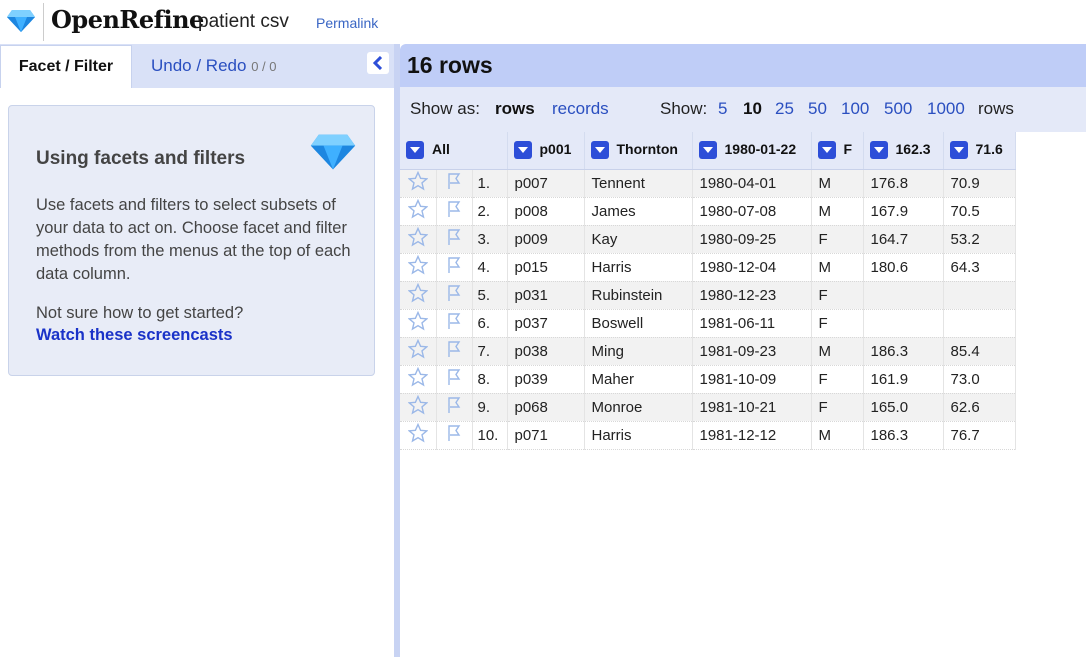  I want to click on show-as-rows: rows, so click(515, 109).